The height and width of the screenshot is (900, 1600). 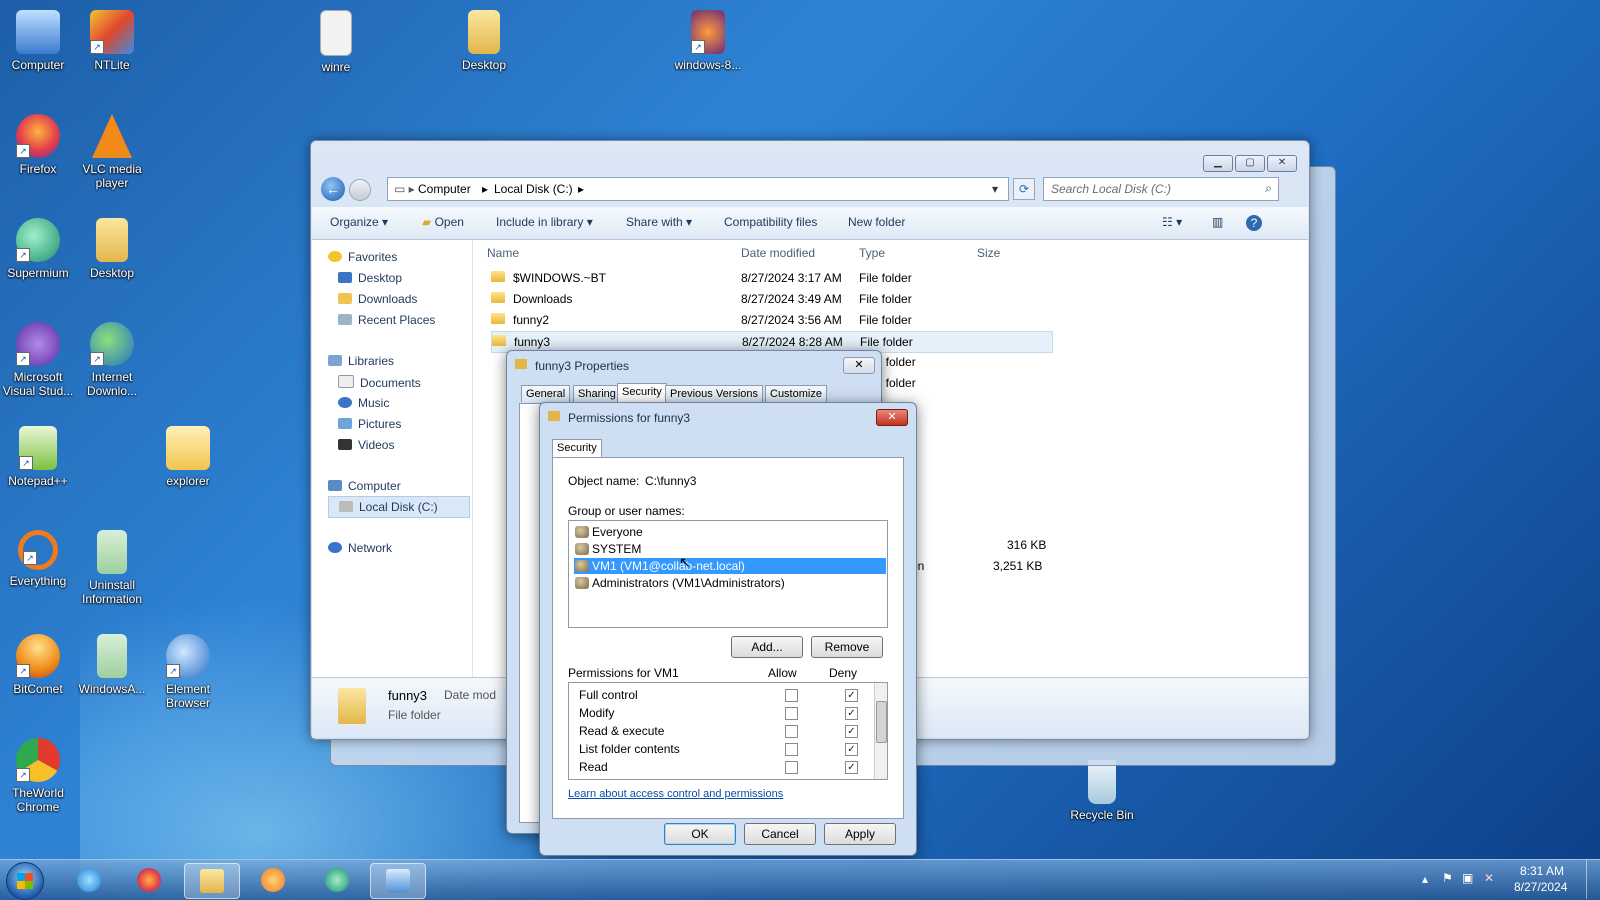 What do you see at coordinates (1218, 163) in the screenshot?
I see `minimize-button: ▁` at bounding box center [1218, 163].